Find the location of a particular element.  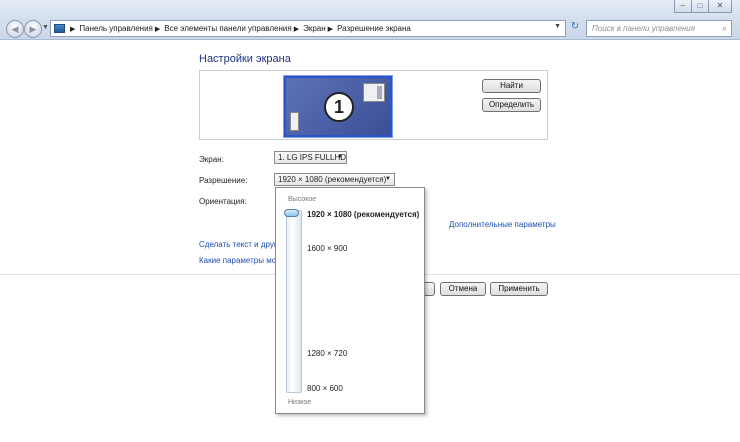

resolution-select-value: 1920 × 1080 (рекомендуется) is located at coordinates (332, 179).